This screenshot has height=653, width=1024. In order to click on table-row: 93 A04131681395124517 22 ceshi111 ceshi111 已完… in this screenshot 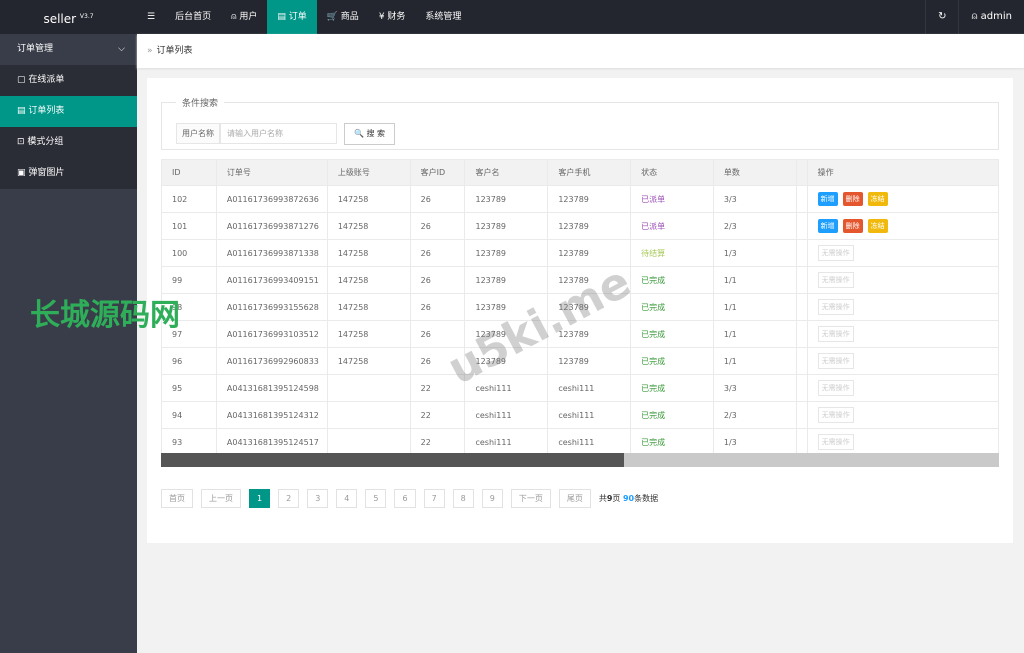, I will do `click(580, 442)`.